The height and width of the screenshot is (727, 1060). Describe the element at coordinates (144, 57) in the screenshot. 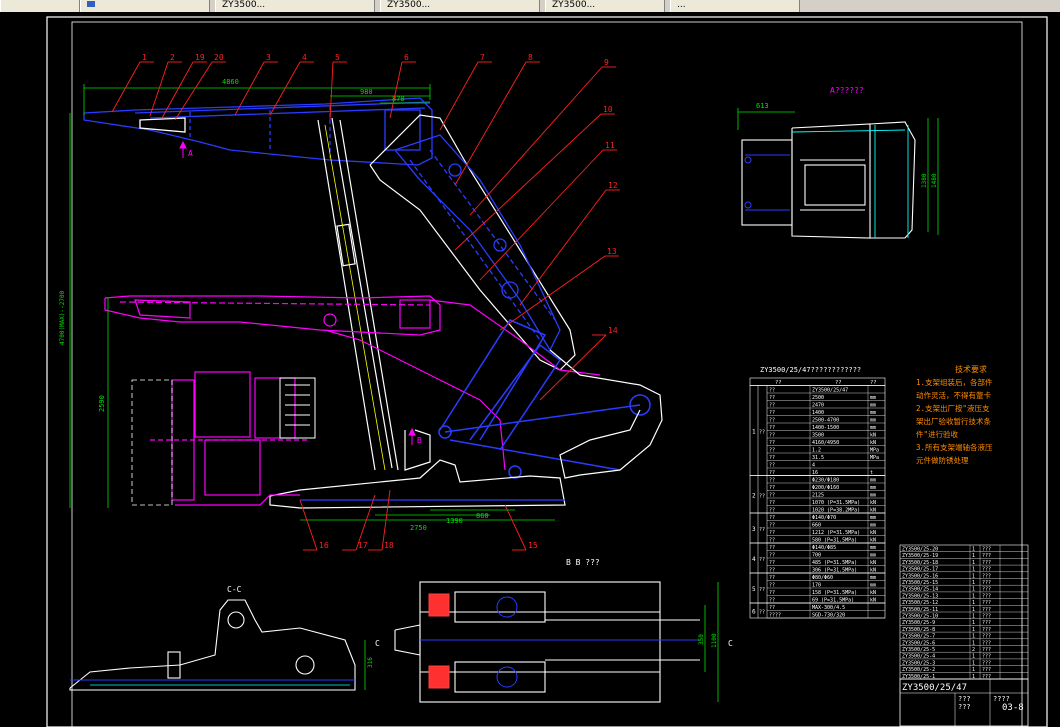

I see `part-number-label: 1` at that location.